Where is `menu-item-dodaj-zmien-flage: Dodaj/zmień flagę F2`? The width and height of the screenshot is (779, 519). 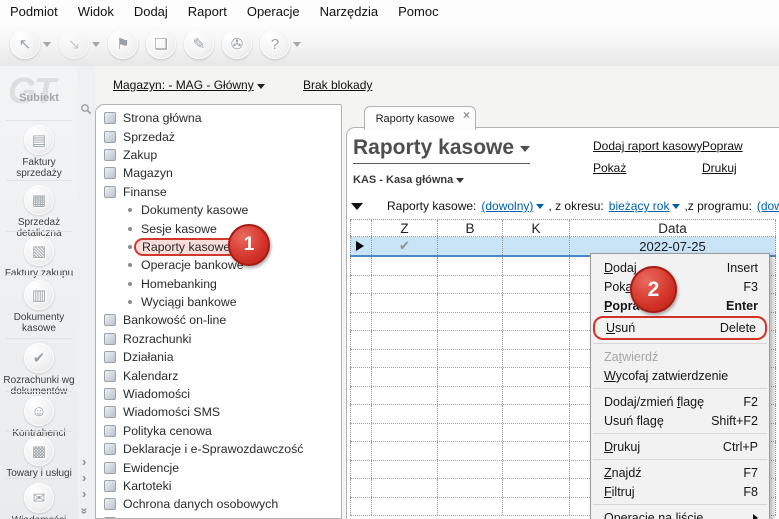
menu-item-dodaj-zmien-flage: Dodaj/zmień flagę F2 is located at coordinates (680, 401).